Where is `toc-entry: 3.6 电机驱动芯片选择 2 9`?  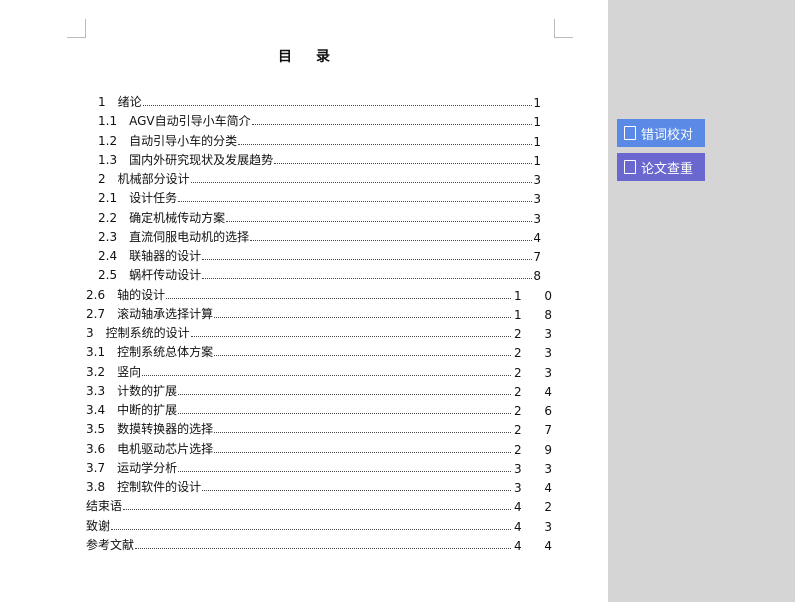
toc-entry: 3.6 电机驱动芯片选择 2 9 is located at coordinates (319, 448).